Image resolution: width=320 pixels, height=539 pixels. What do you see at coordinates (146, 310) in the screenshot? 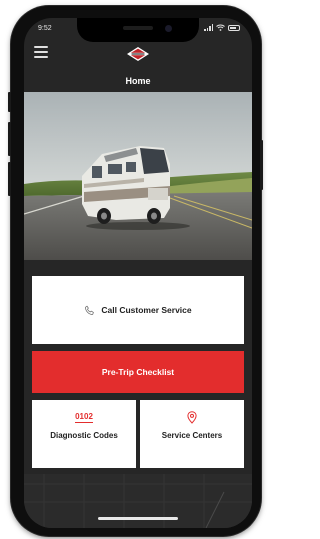
I see `call-customer-service-label: Call Customer Service` at bounding box center [146, 310].